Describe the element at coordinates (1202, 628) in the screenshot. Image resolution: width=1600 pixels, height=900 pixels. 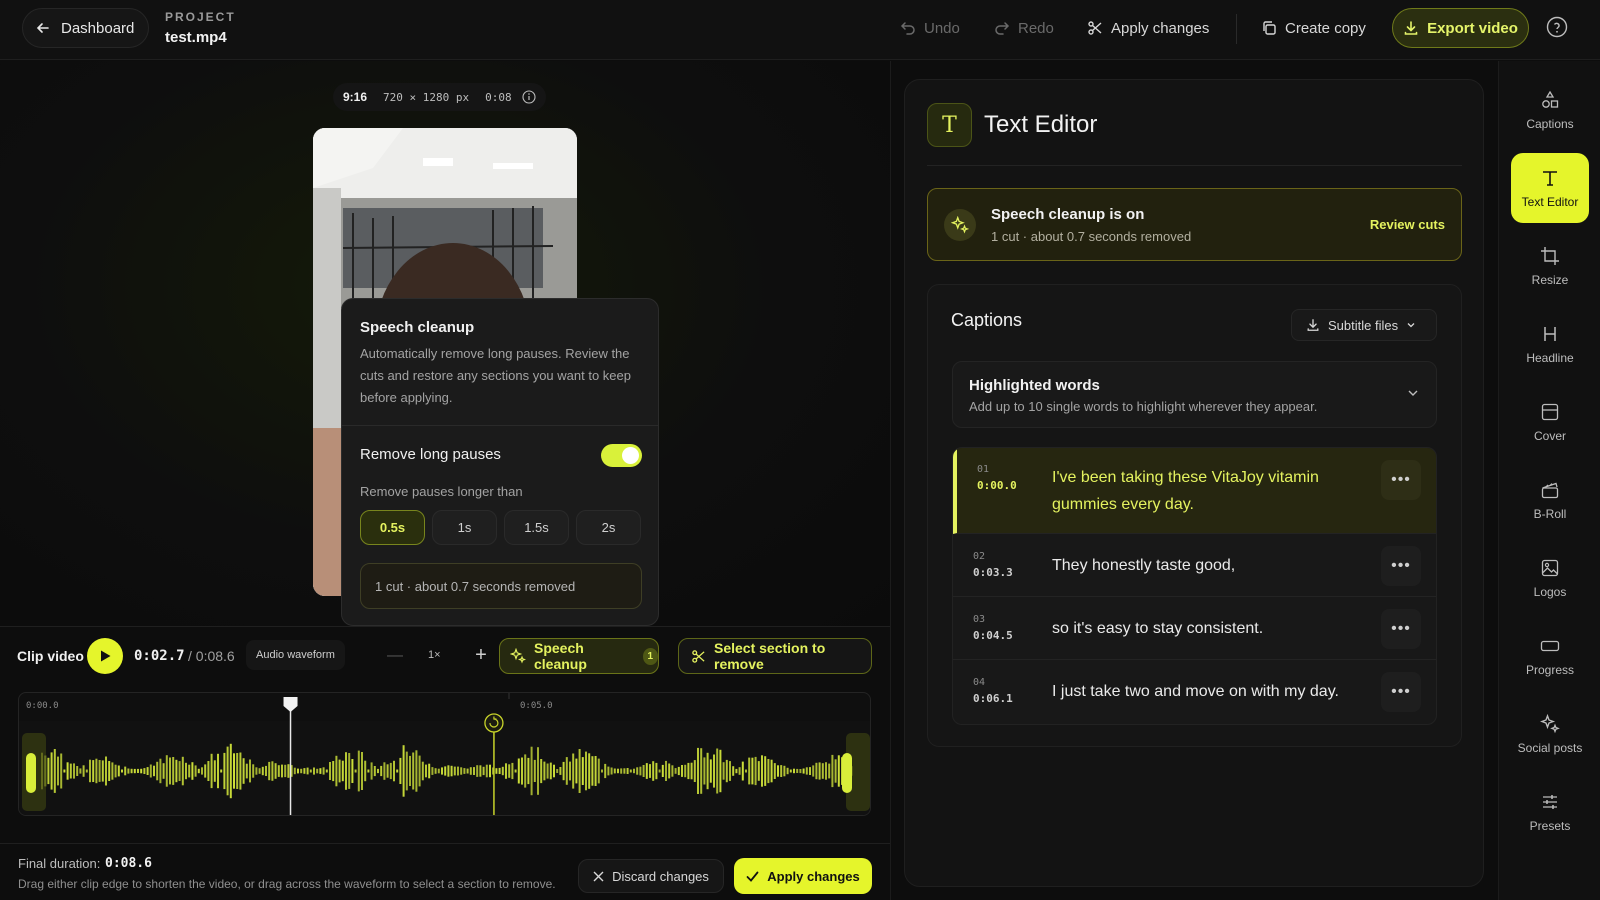
I see `caption-text: so it's easy to stay consistent.` at that location.